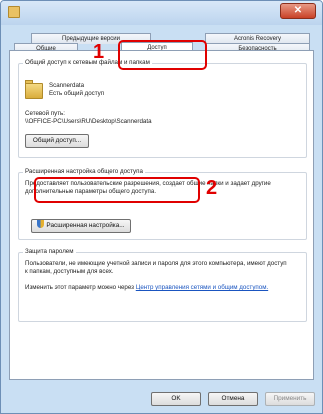 The height and width of the screenshot is (414, 323). What do you see at coordinates (84, 171) in the screenshot?
I see `advanced-sharing-group-title: Расширенная настройка общего доступа` at bounding box center [84, 171].